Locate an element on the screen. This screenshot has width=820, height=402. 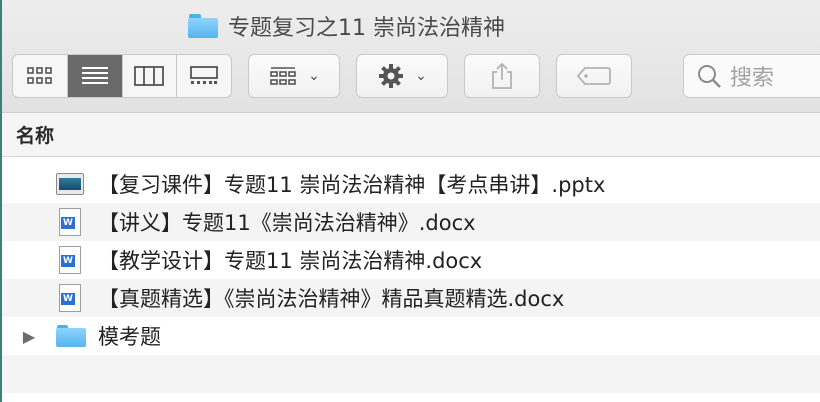
file-row: 【复习课件】专题11 崇尚法治精神【考点串讲】.pptx is located at coordinates (411, 184).